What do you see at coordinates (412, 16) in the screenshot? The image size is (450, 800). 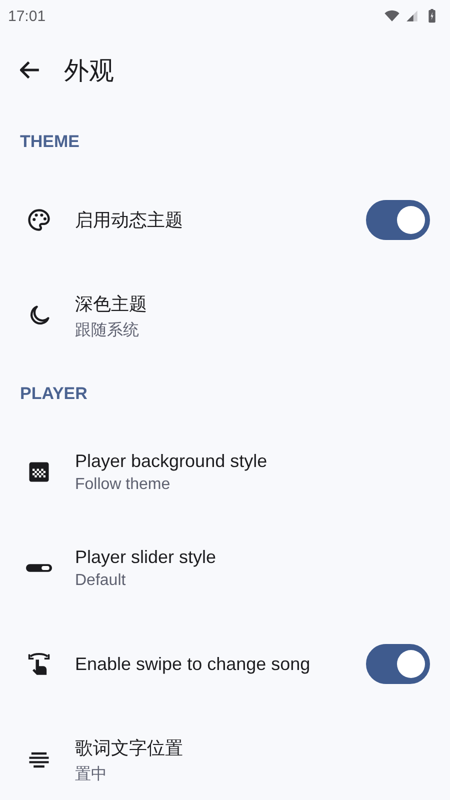 I see `signal-icon` at bounding box center [412, 16].